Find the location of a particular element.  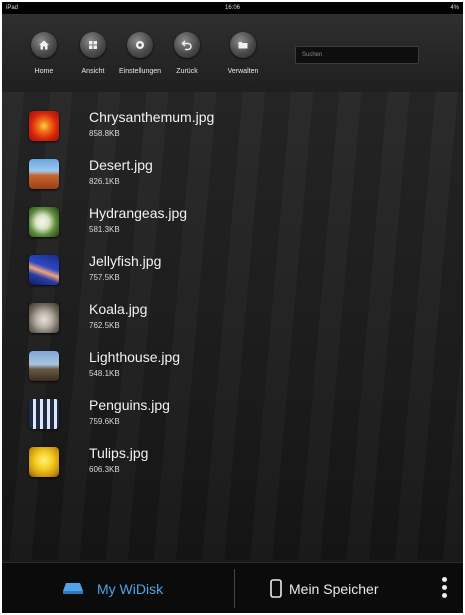

list-item: Desert.jpg 826.1KB is located at coordinates (232, 176).